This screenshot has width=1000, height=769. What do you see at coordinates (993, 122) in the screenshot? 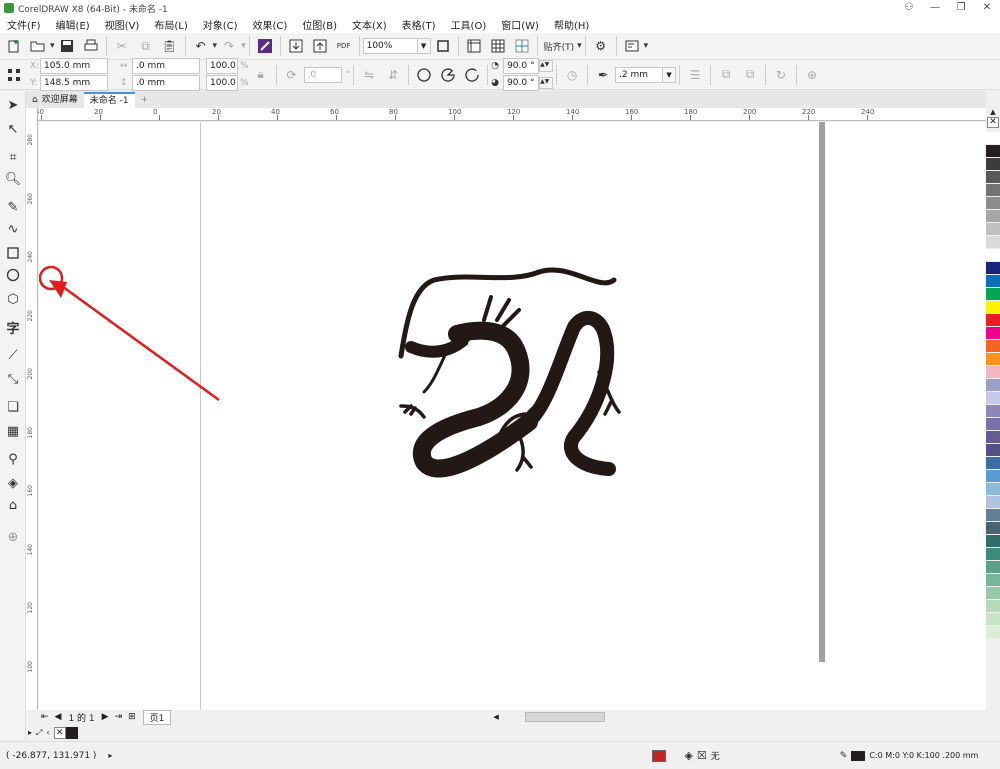
I see `no-color-swatch: ✕` at bounding box center [993, 122].